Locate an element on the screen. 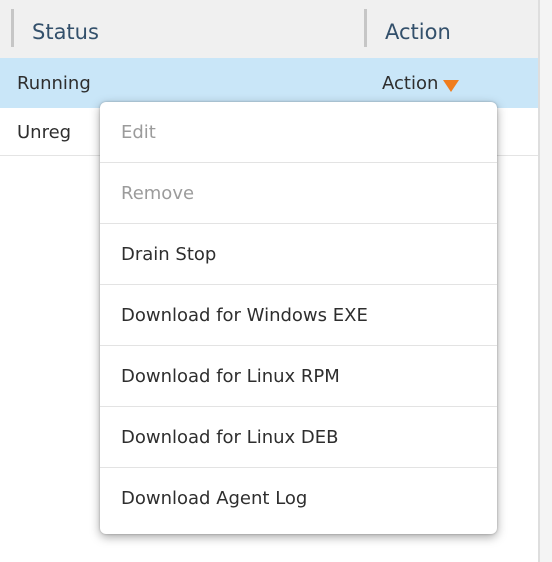 The image size is (552, 562). action-dropdown-label: Action is located at coordinates (410, 83).